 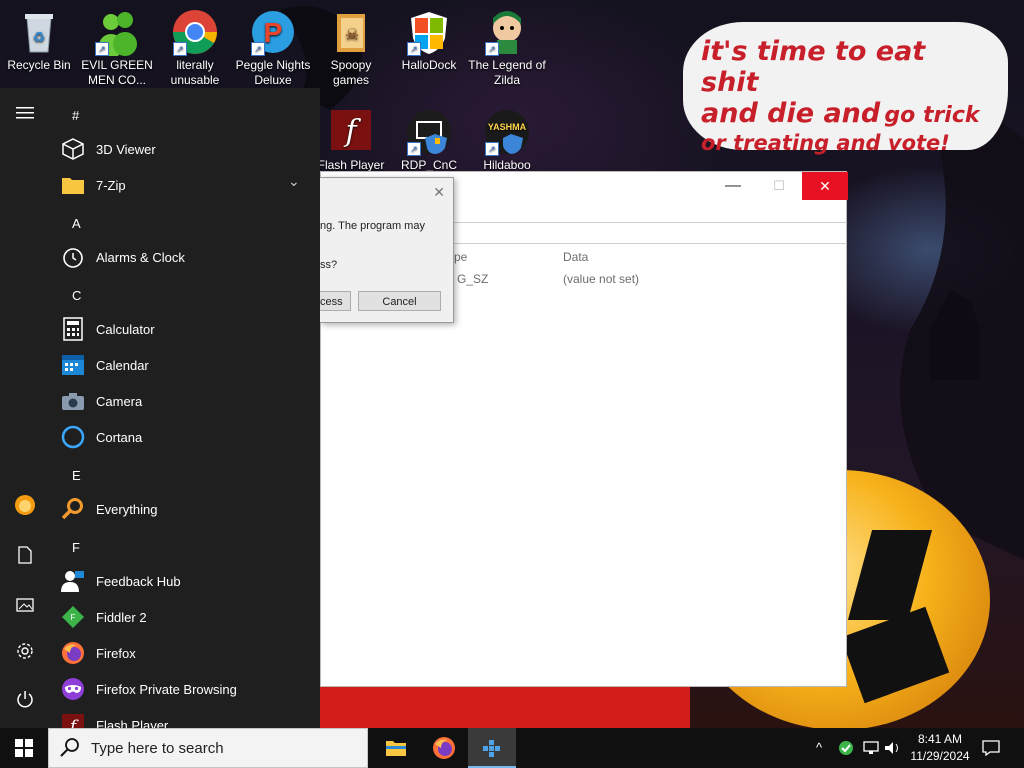 I want to click on app-fiddler-2: F Fiddler 2, so click(x=185, y=617).